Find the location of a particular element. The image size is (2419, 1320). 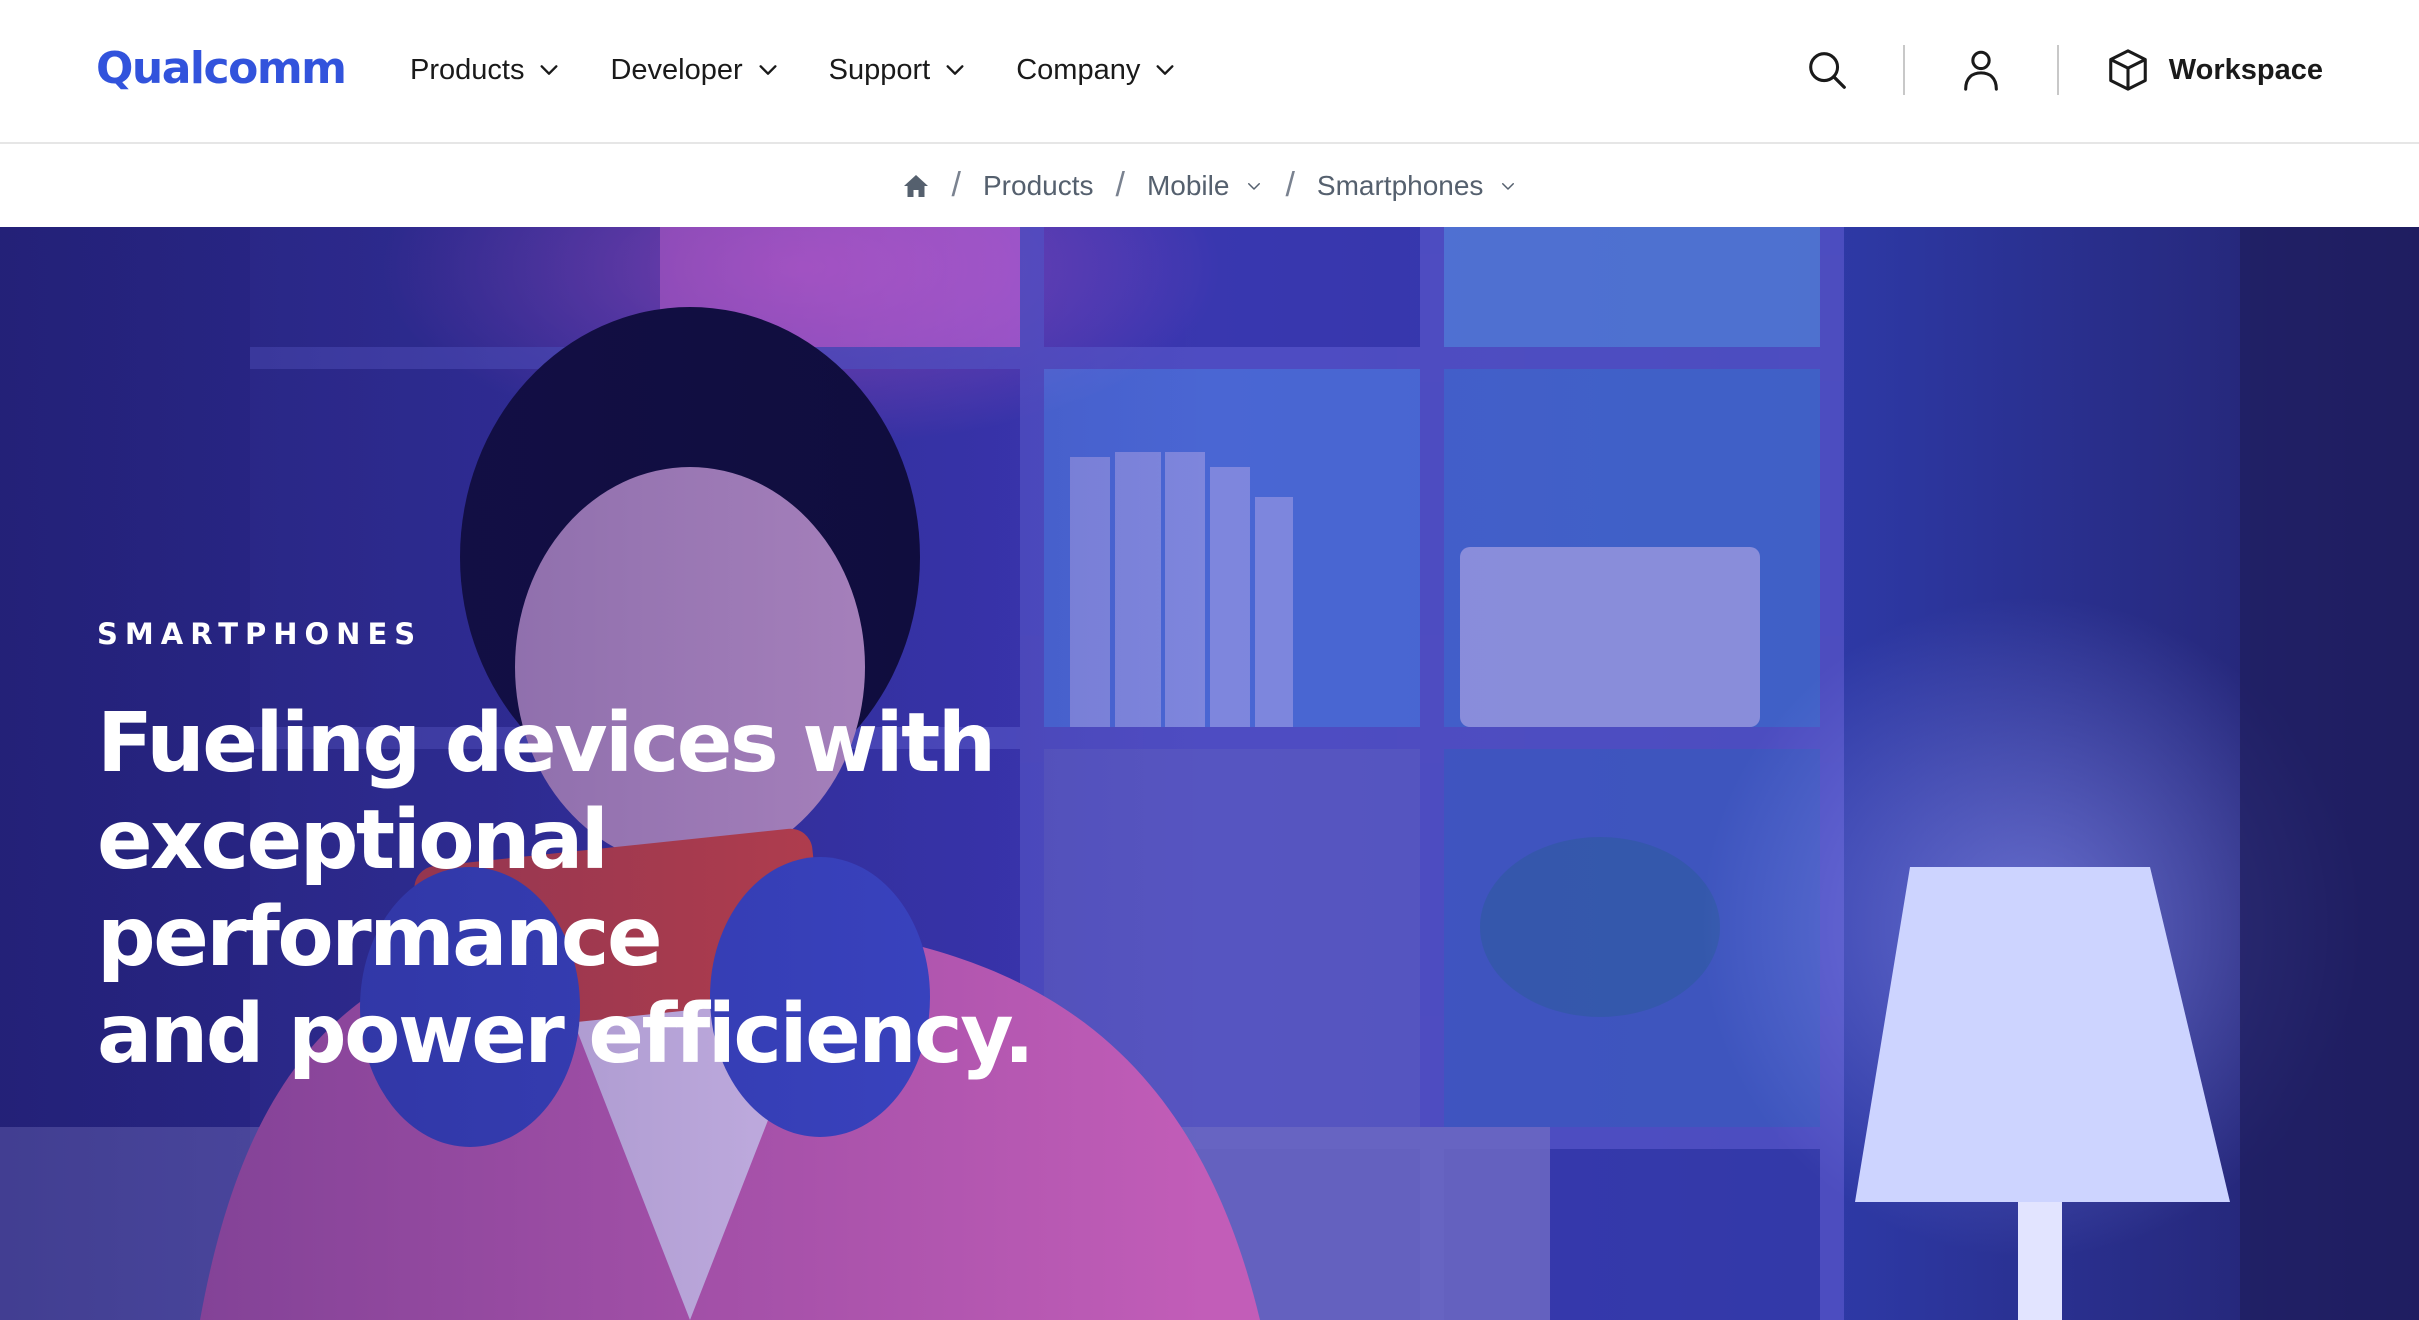

breadcrumb-item-mobile: Mobile is located at coordinates (1205, 186).